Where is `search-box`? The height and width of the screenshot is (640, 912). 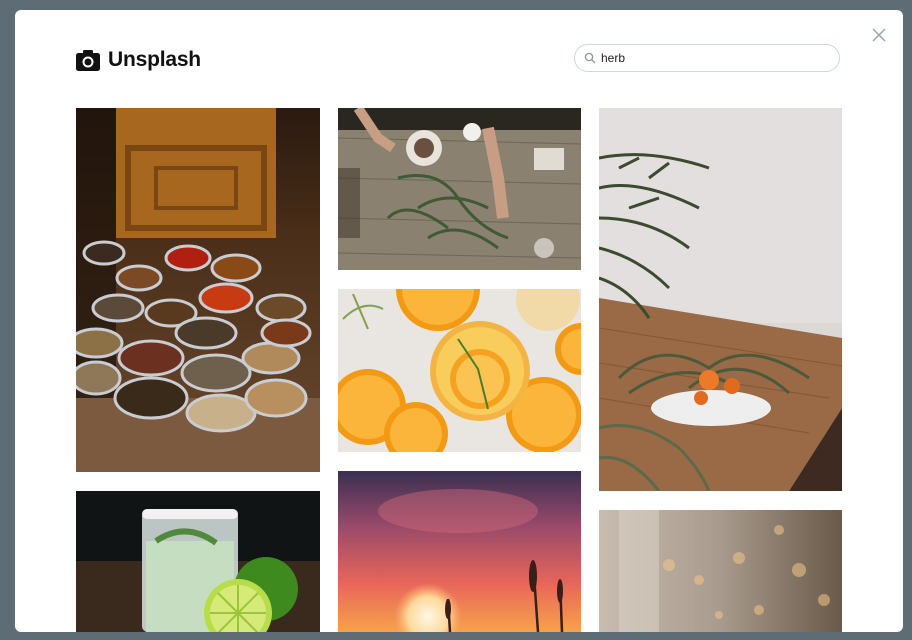 search-box is located at coordinates (707, 58).